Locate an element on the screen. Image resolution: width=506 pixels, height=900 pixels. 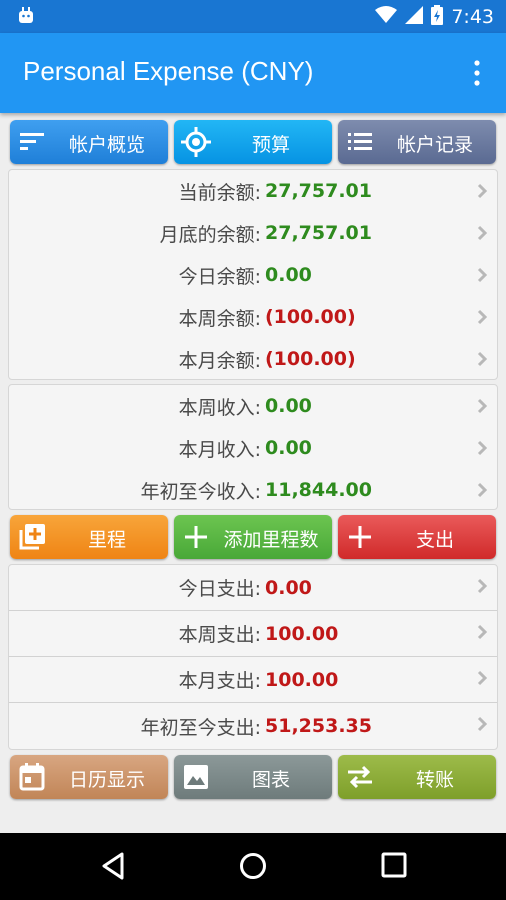
account-overview-label: 帐户概览 is located at coordinates (106, 145).